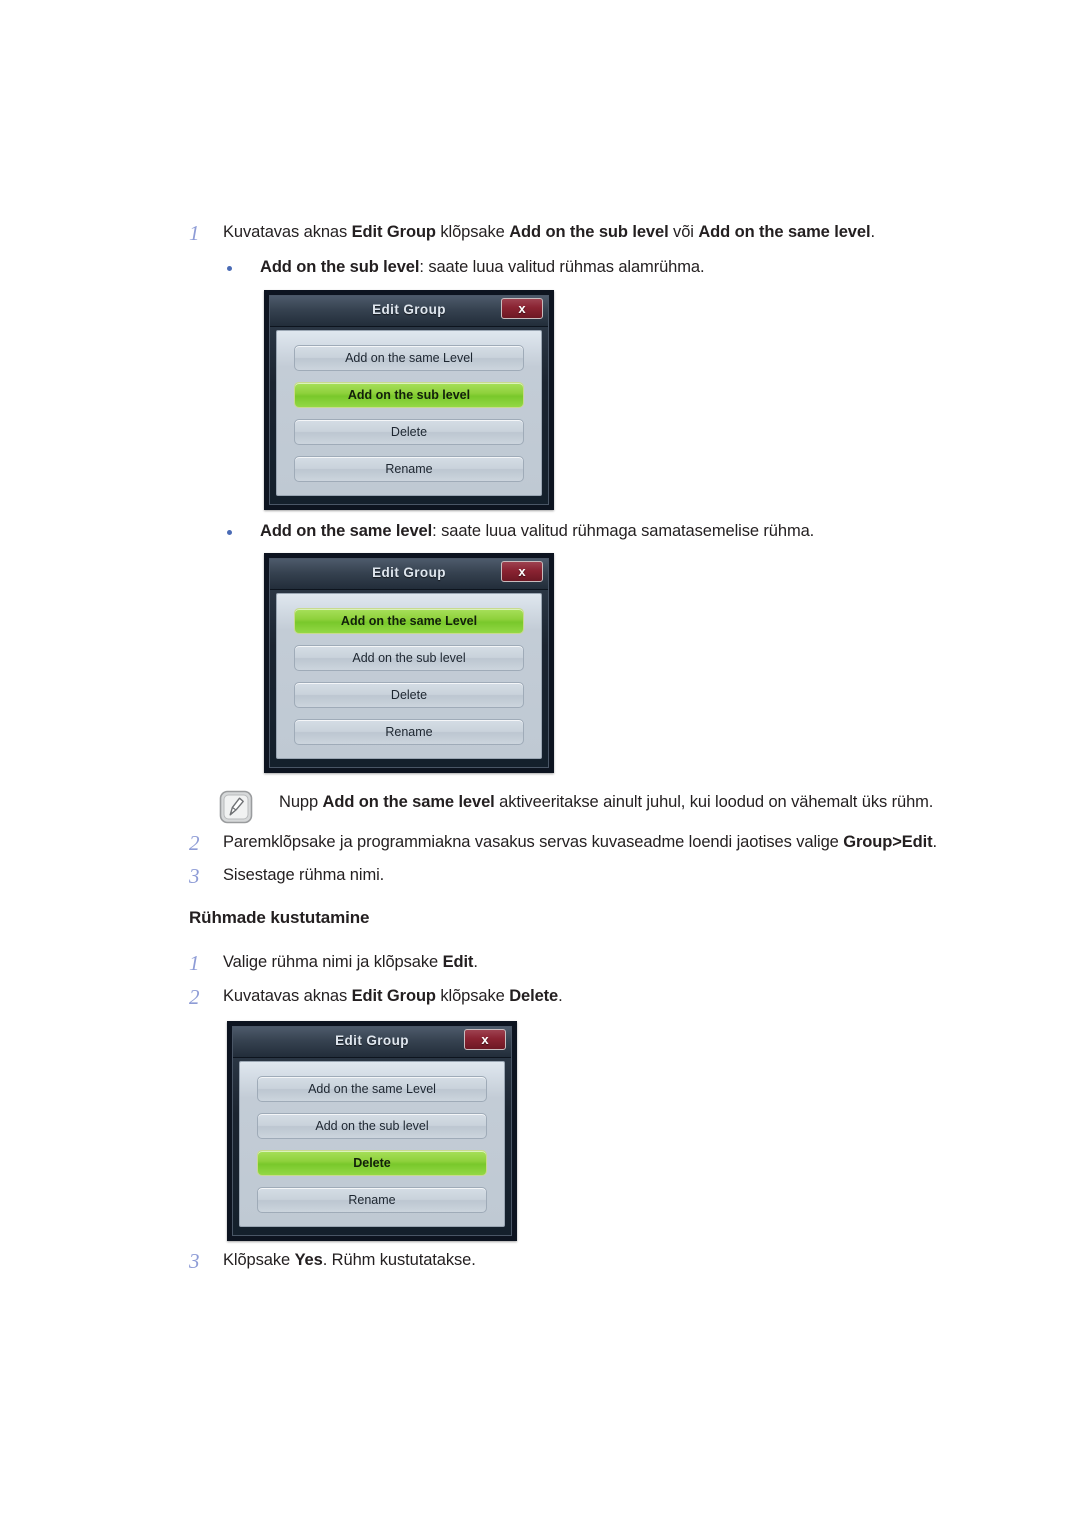 This screenshot has width=1080, height=1527. What do you see at coordinates (888, 842) in the screenshot?
I see `emphasis-text: Group>Edit` at bounding box center [888, 842].